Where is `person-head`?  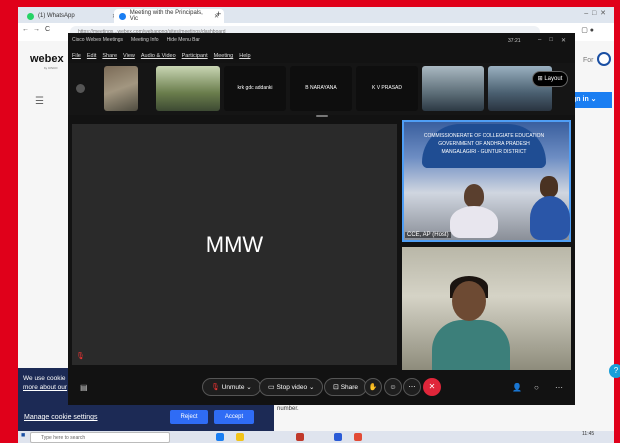 person-head is located at coordinates (549, 187).